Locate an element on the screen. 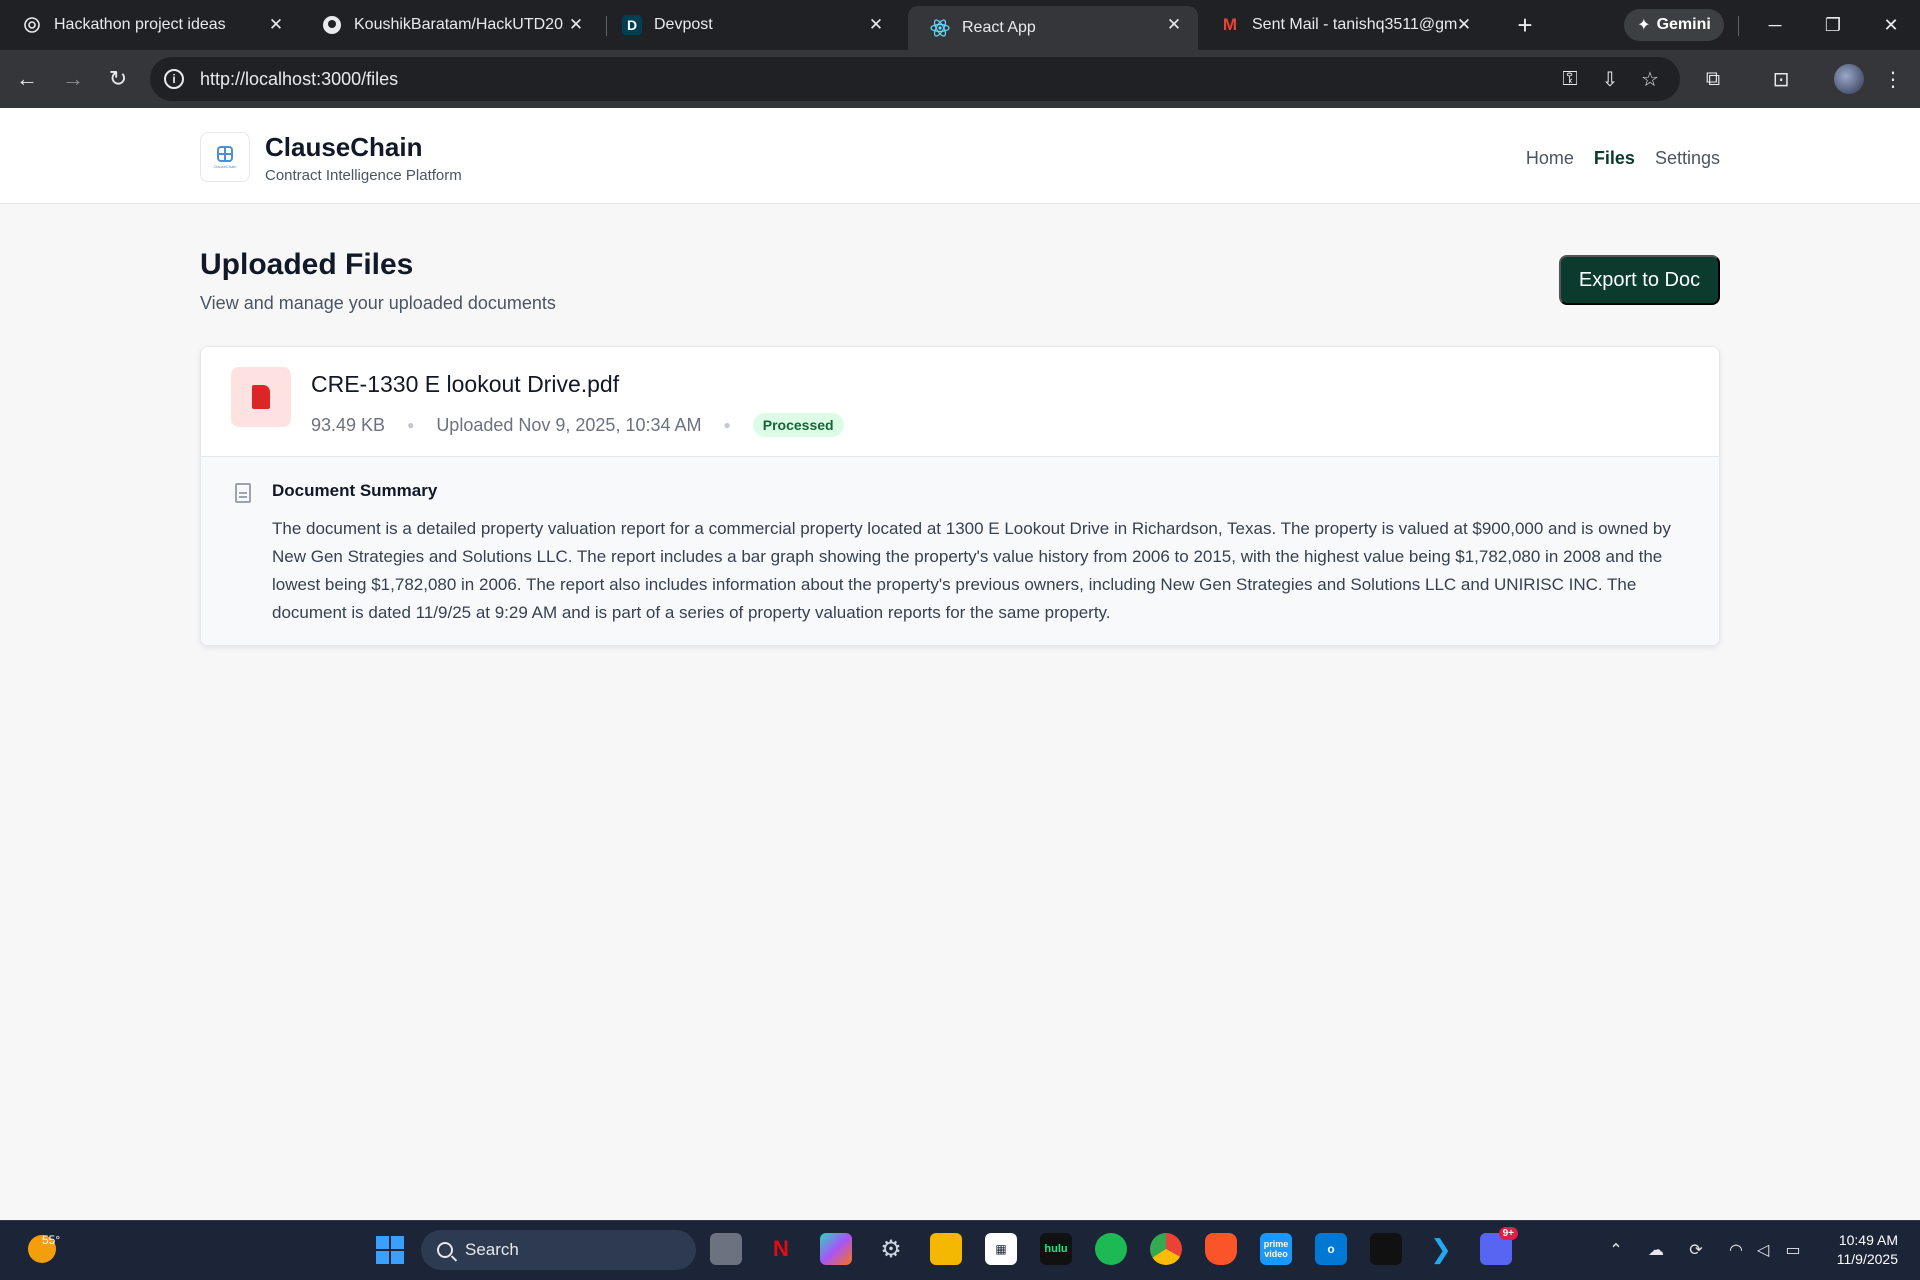  export-to-doc-button: Export to Doc is located at coordinates (1639, 280).